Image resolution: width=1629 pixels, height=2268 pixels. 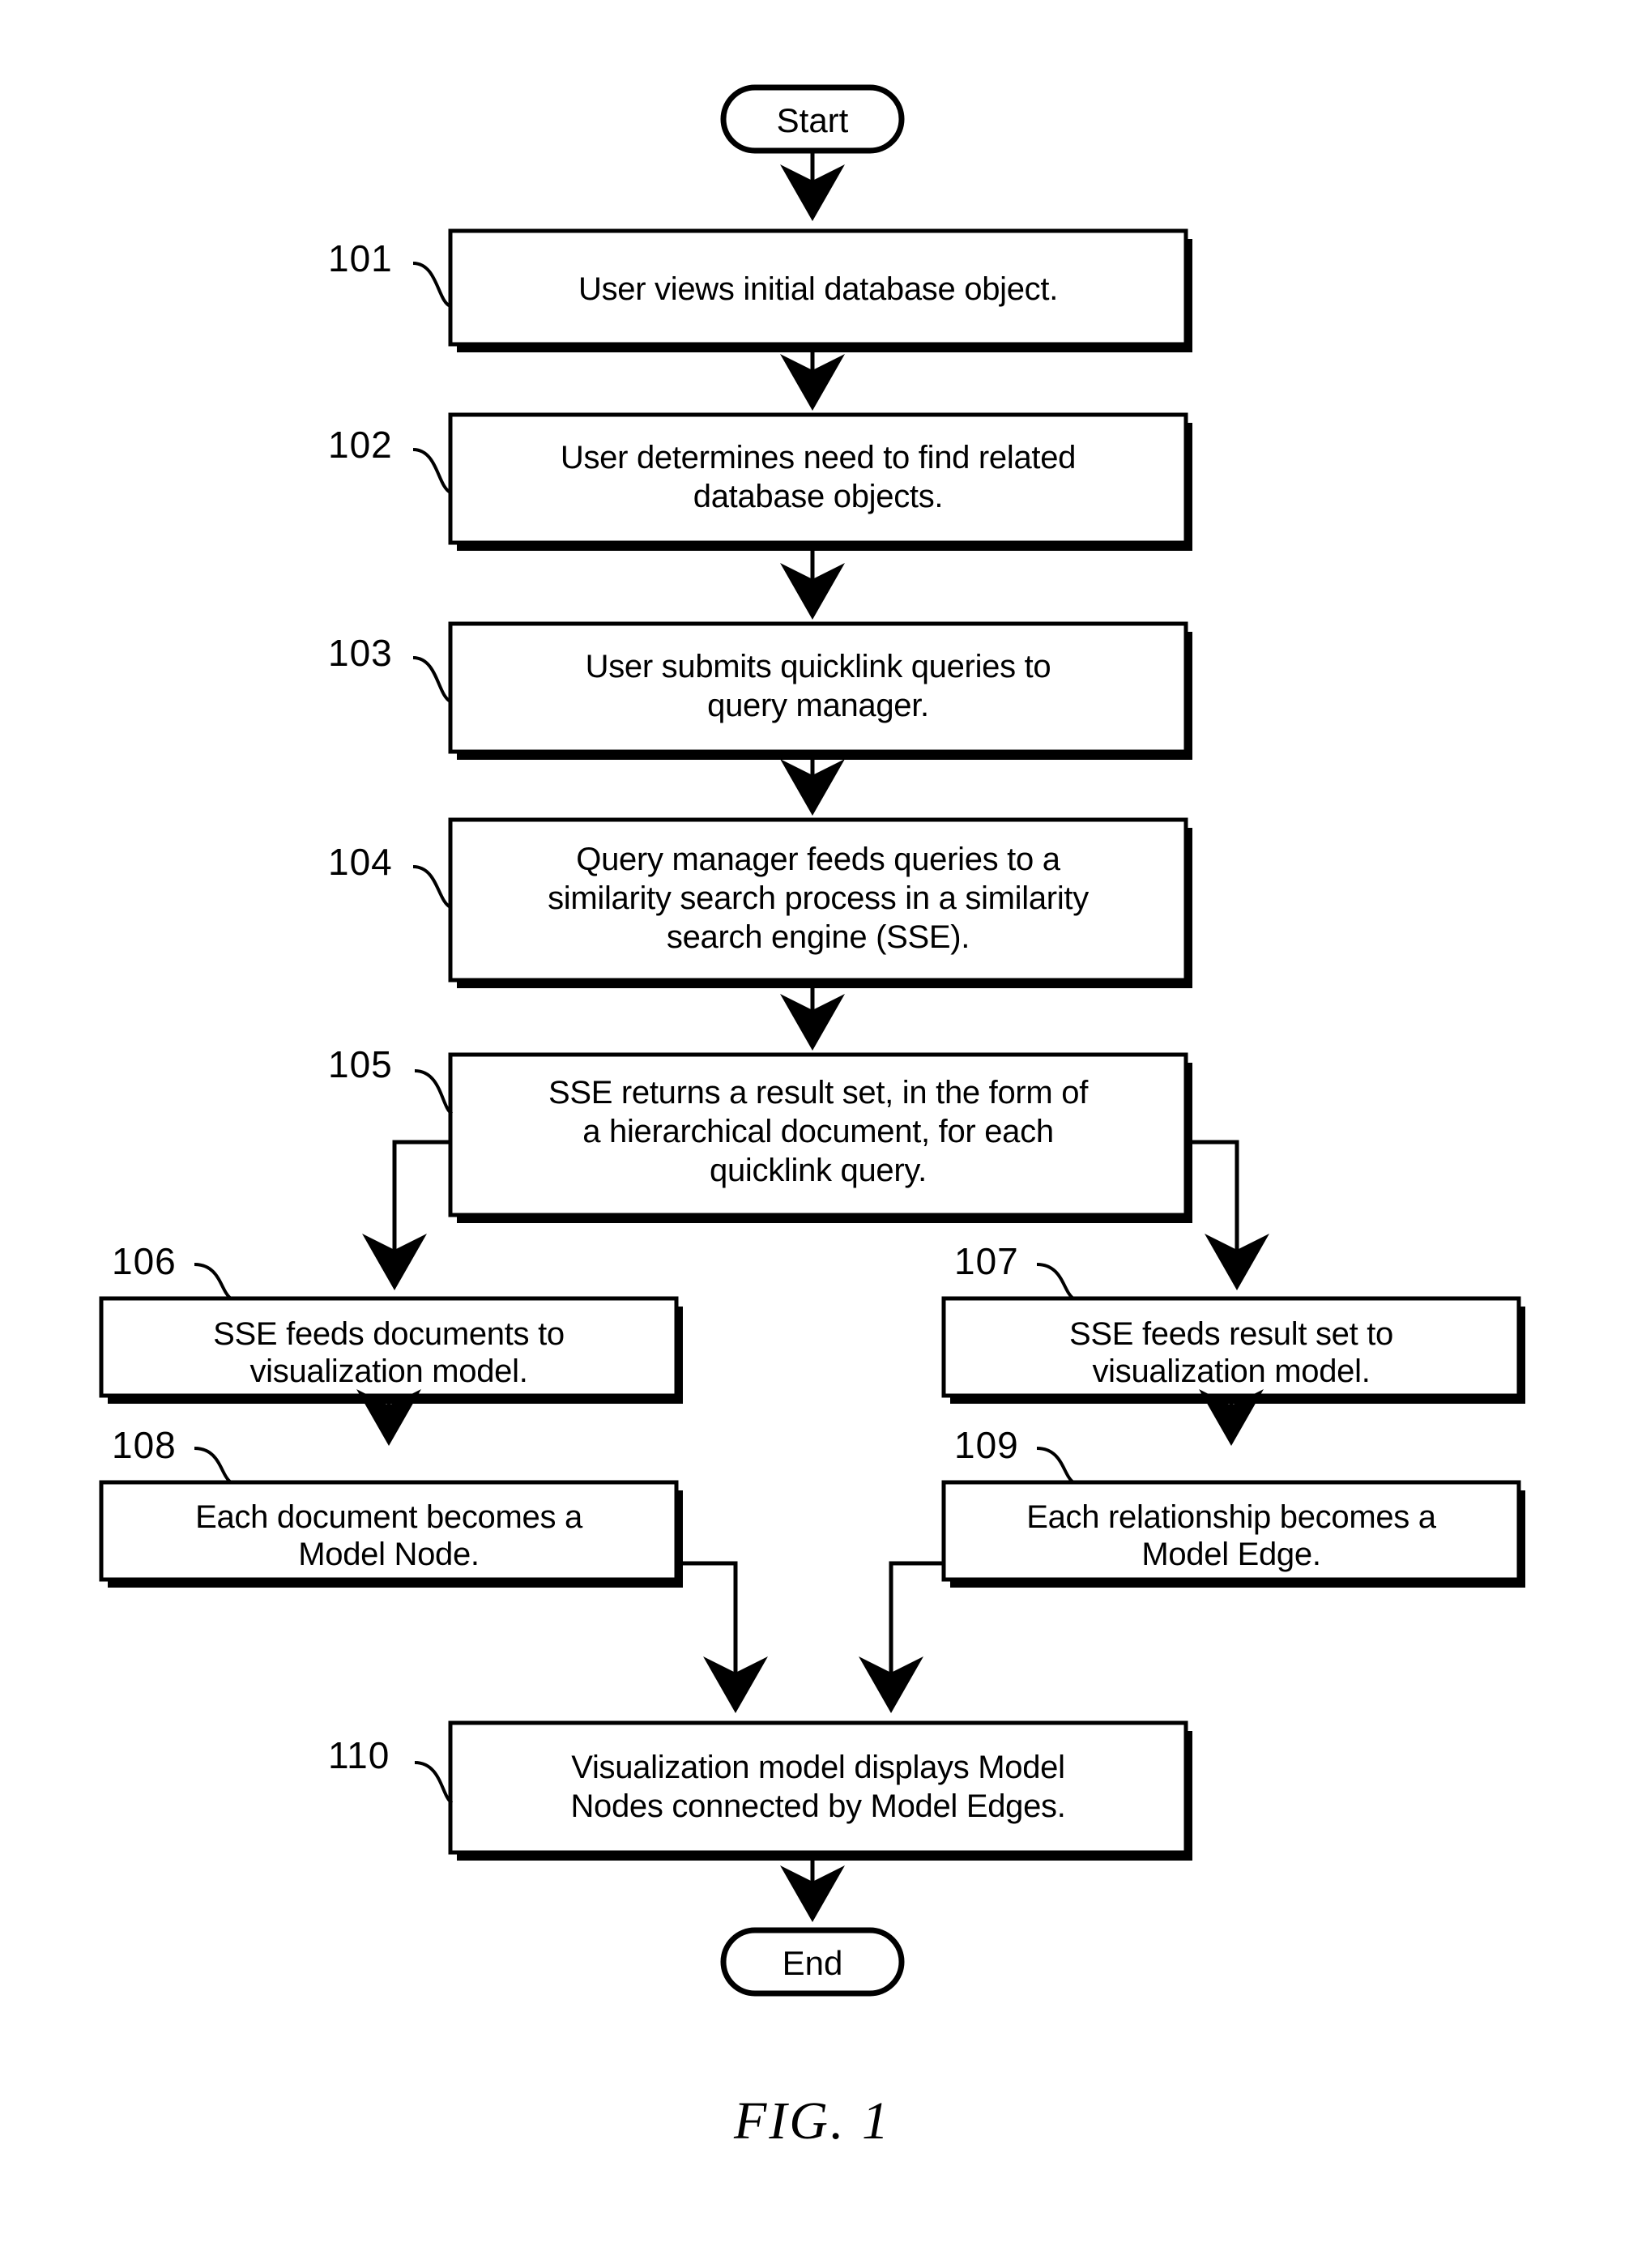 I want to click on ref-marker-106: 106, so click(x=172, y=1270).